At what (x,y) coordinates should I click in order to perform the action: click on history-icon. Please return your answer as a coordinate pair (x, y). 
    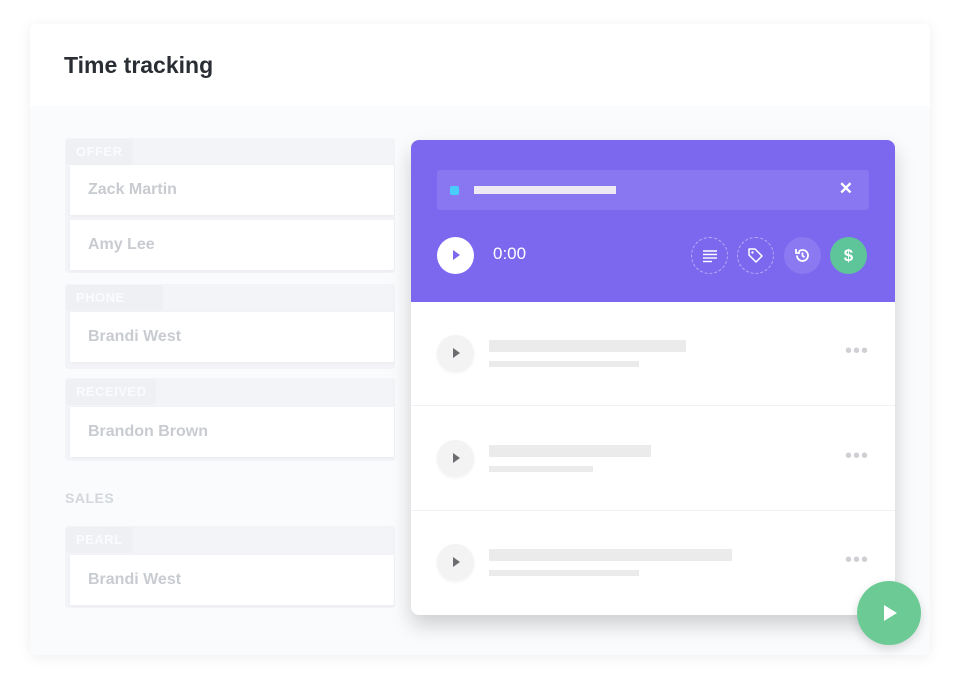
    Looking at the image, I should click on (802, 255).